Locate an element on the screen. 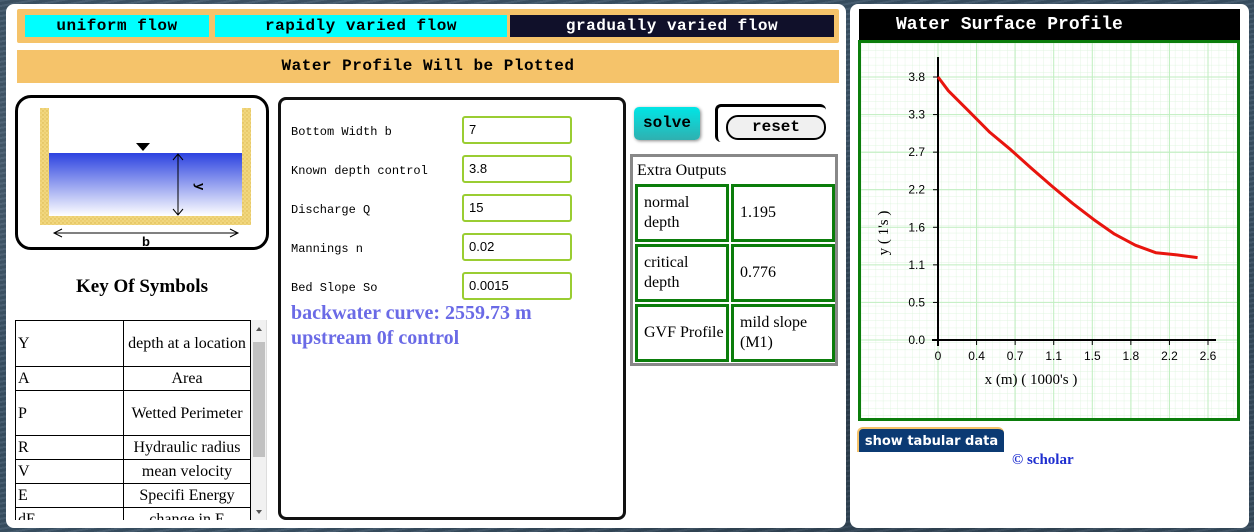  x-axis-label: x (m) ( 1000's ) is located at coordinates (1031, 380).